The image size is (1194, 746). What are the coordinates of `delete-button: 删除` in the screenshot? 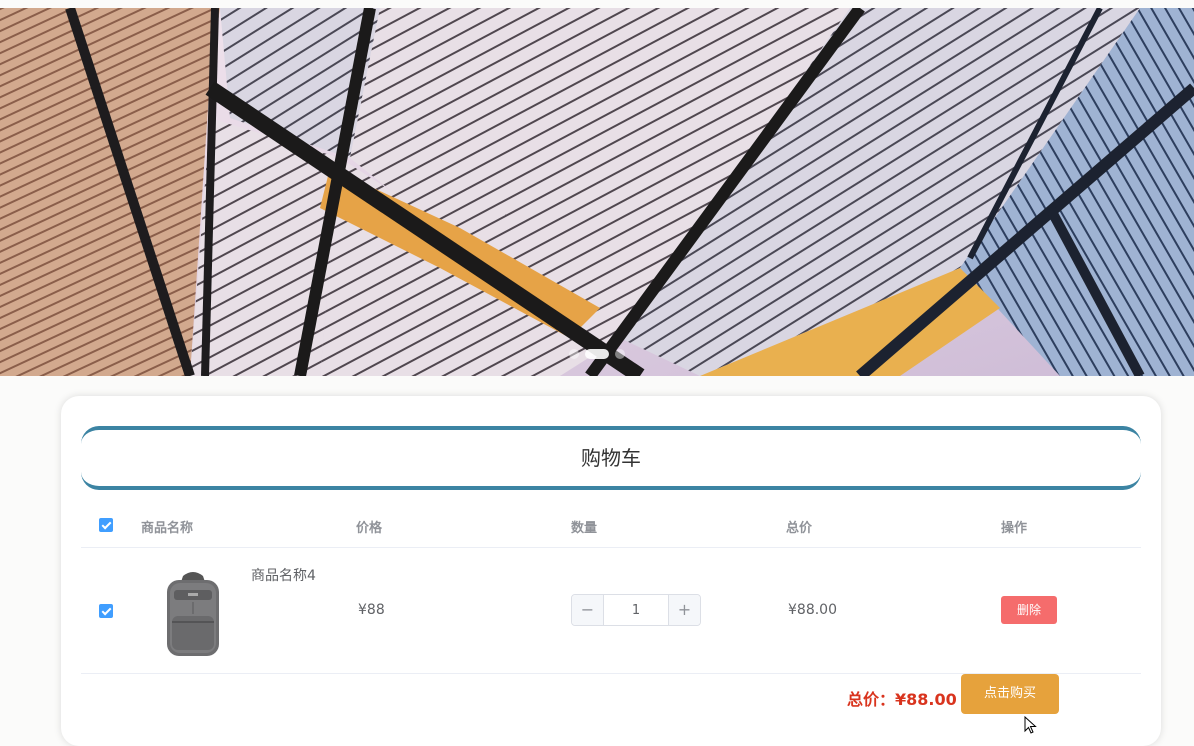 It's located at (1029, 610).